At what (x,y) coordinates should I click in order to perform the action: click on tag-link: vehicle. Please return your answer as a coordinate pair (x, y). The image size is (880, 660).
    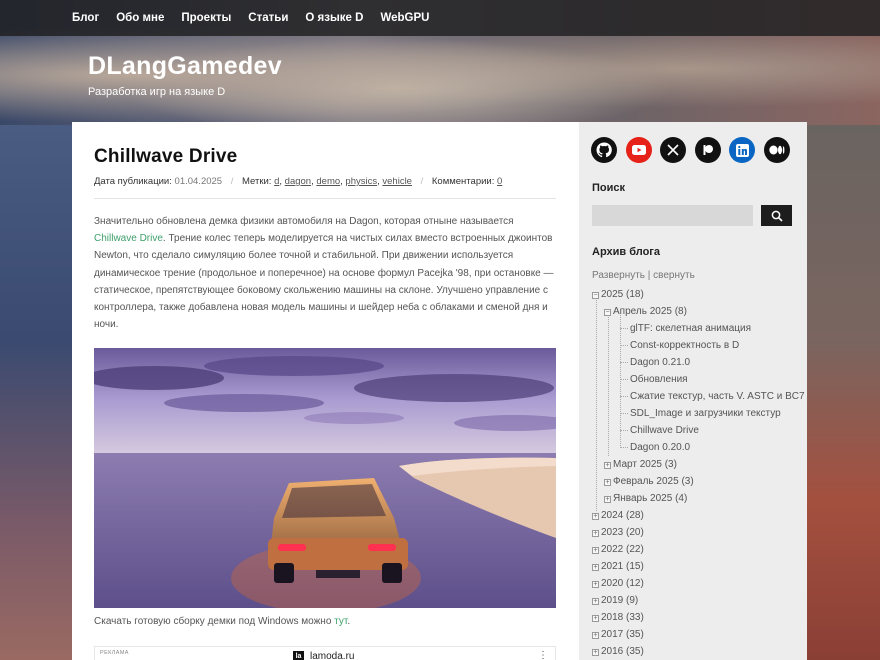
    Looking at the image, I should click on (397, 181).